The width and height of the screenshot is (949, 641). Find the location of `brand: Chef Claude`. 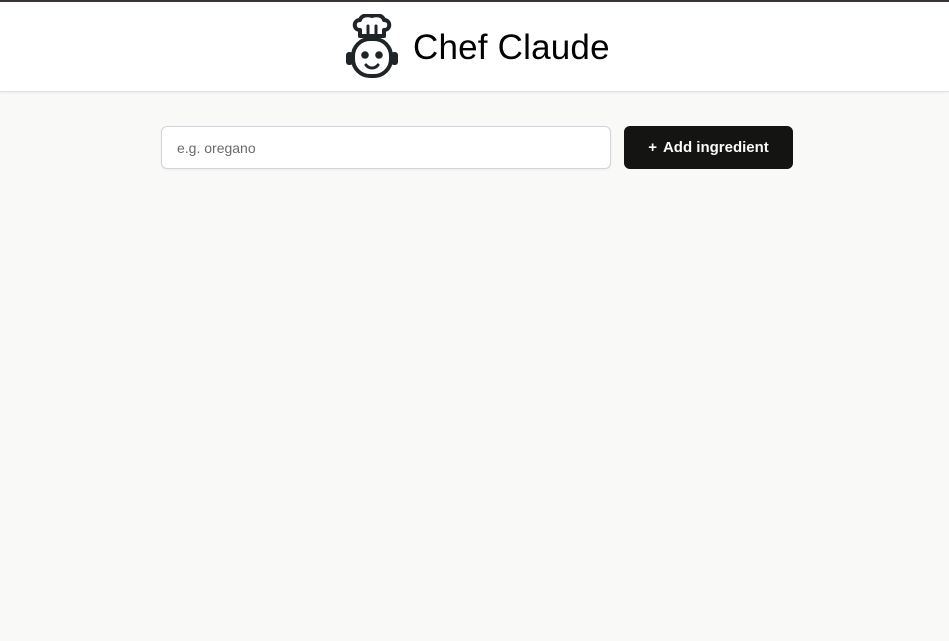

brand: Chef Claude is located at coordinates (477, 47).